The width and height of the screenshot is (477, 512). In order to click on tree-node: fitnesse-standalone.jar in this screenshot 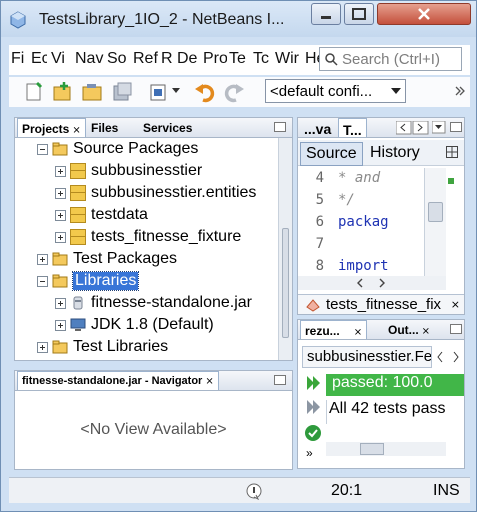, I will do `click(153, 303)`.